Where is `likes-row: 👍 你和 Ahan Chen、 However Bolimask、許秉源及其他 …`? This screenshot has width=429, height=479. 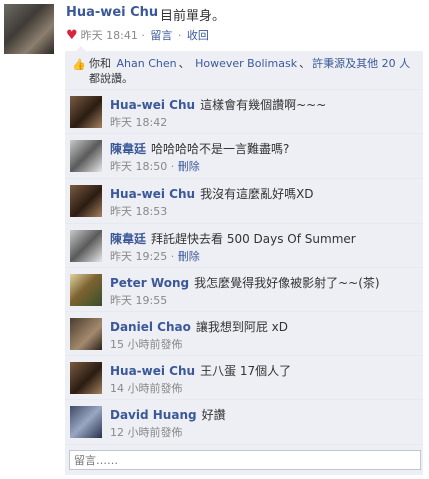
likes-row: 👍 你和 Ahan Chen、 However Bolimask、許秉源及其他 … is located at coordinates (244, 70).